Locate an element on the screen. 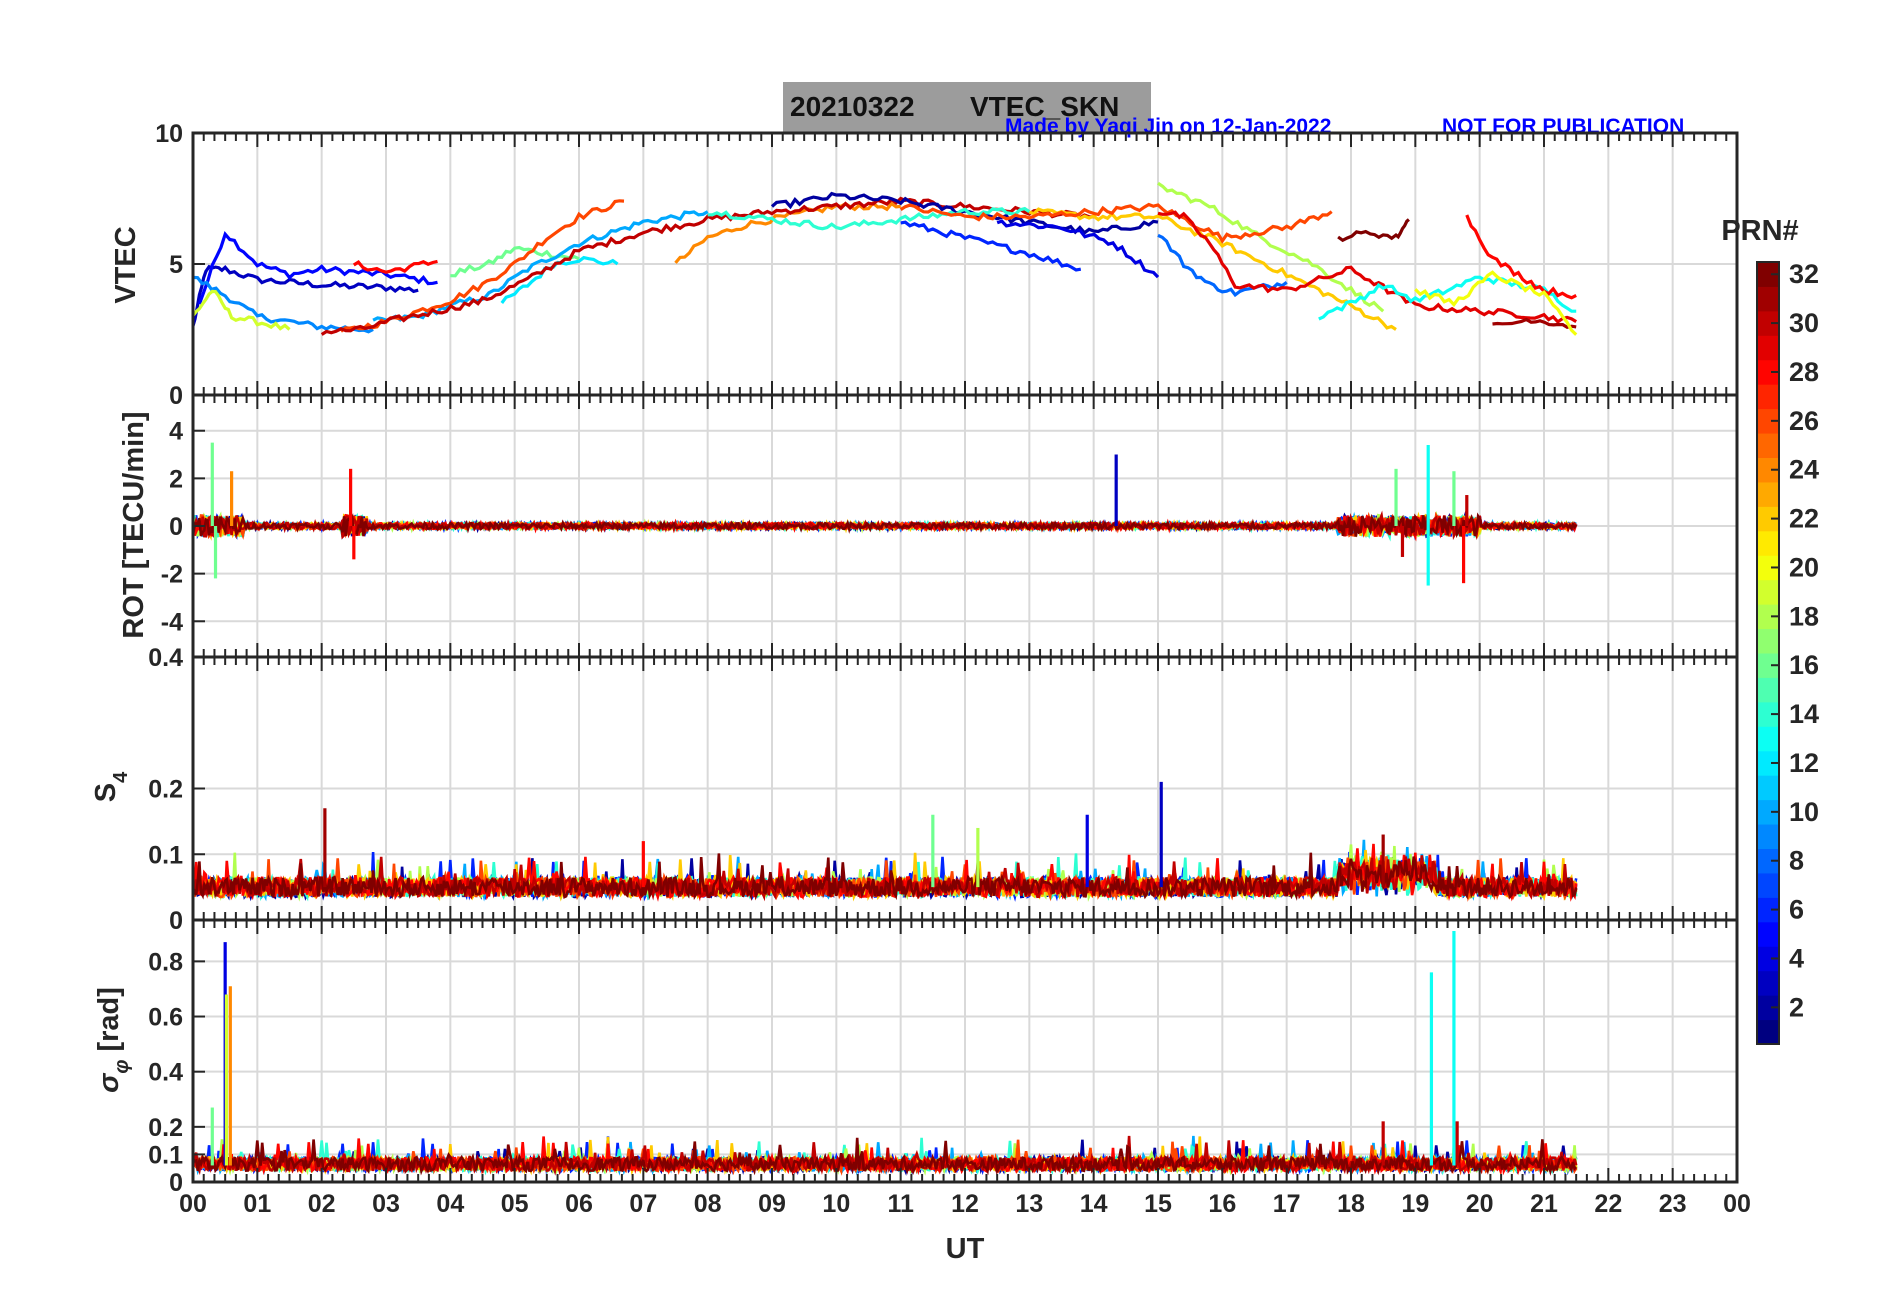 The width and height of the screenshot is (1902, 1292). colorbar-tick-label: 24 is located at coordinates (1804, 470).